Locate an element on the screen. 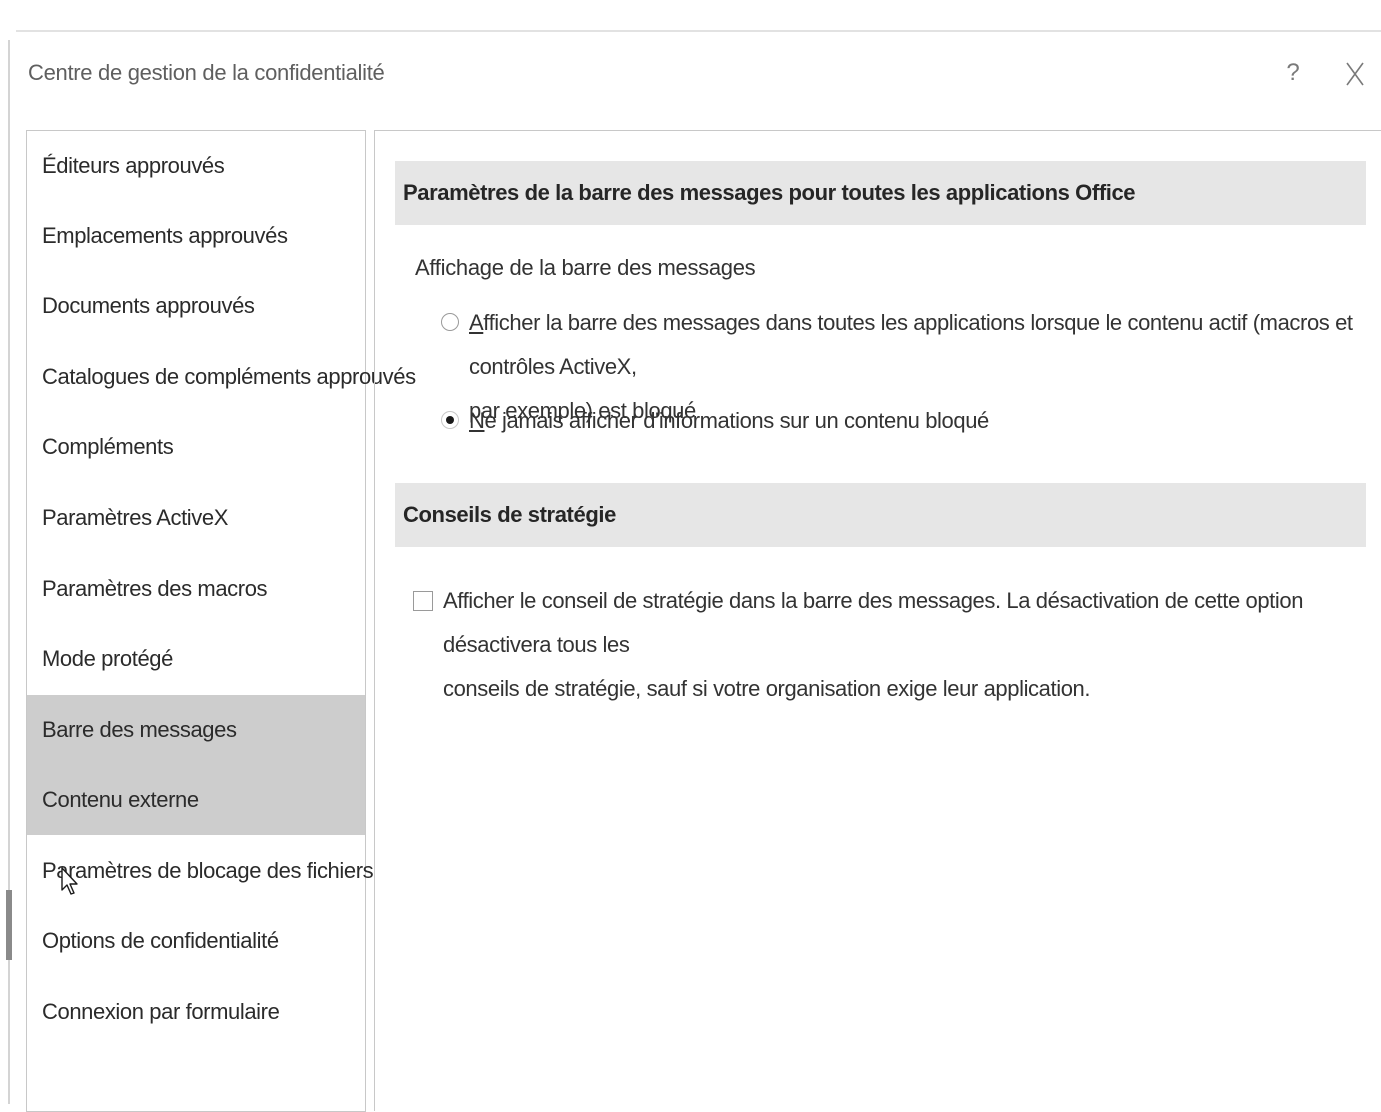 The width and height of the screenshot is (1381, 1112). background-window-divider is located at coordinates (698, 31).